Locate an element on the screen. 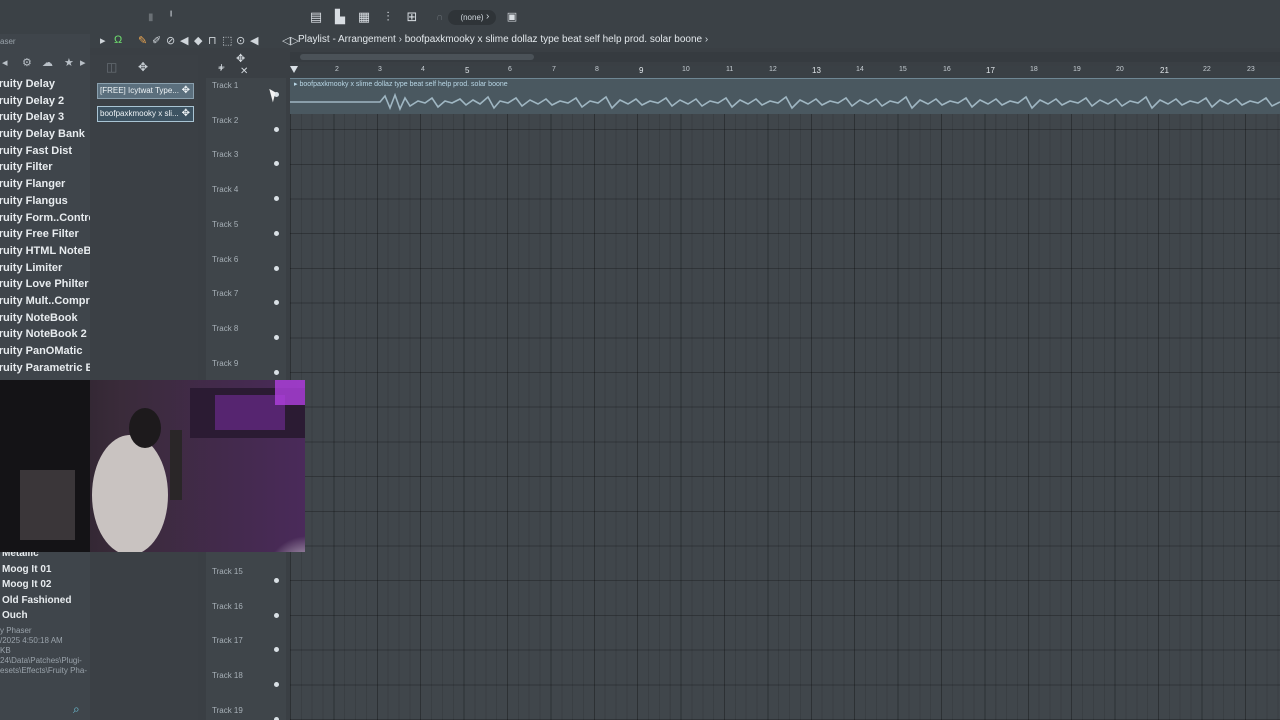 The image size is (1280, 720). plugin-item: Fruity Free Filter is located at coordinates (45, 234).